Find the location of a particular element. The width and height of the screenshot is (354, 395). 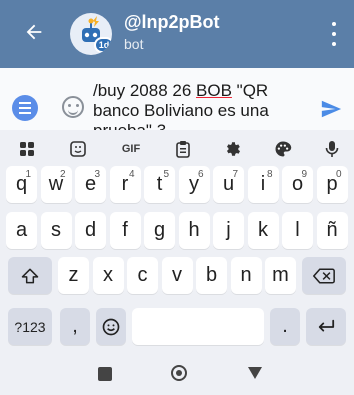

key-number-hint: 4 is located at coordinates (131, 174).